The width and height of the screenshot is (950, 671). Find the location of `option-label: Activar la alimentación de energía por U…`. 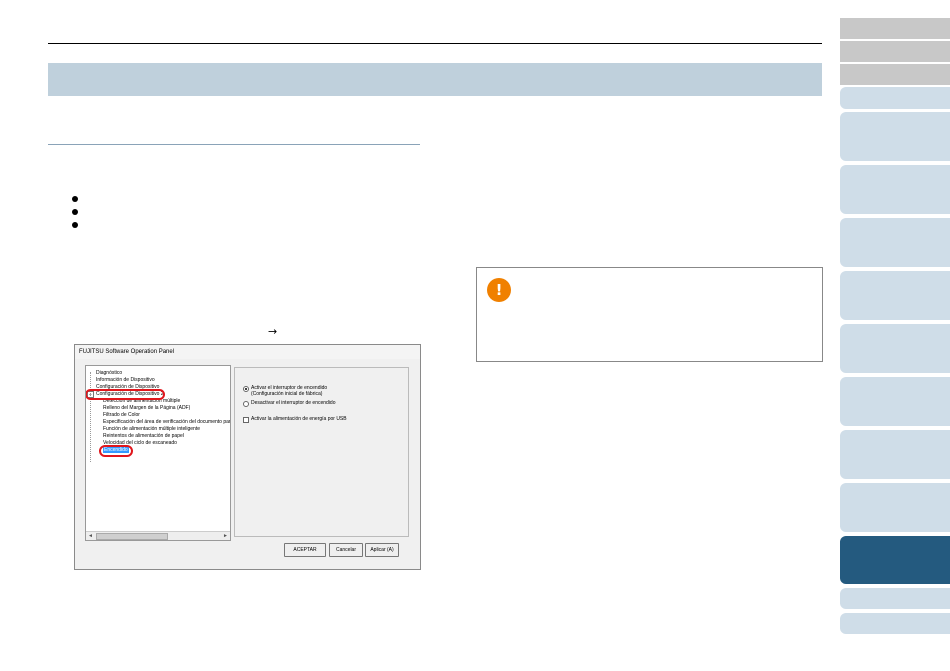

option-label: Activar la alimentación de energía por U… is located at coordinates (299, 419).